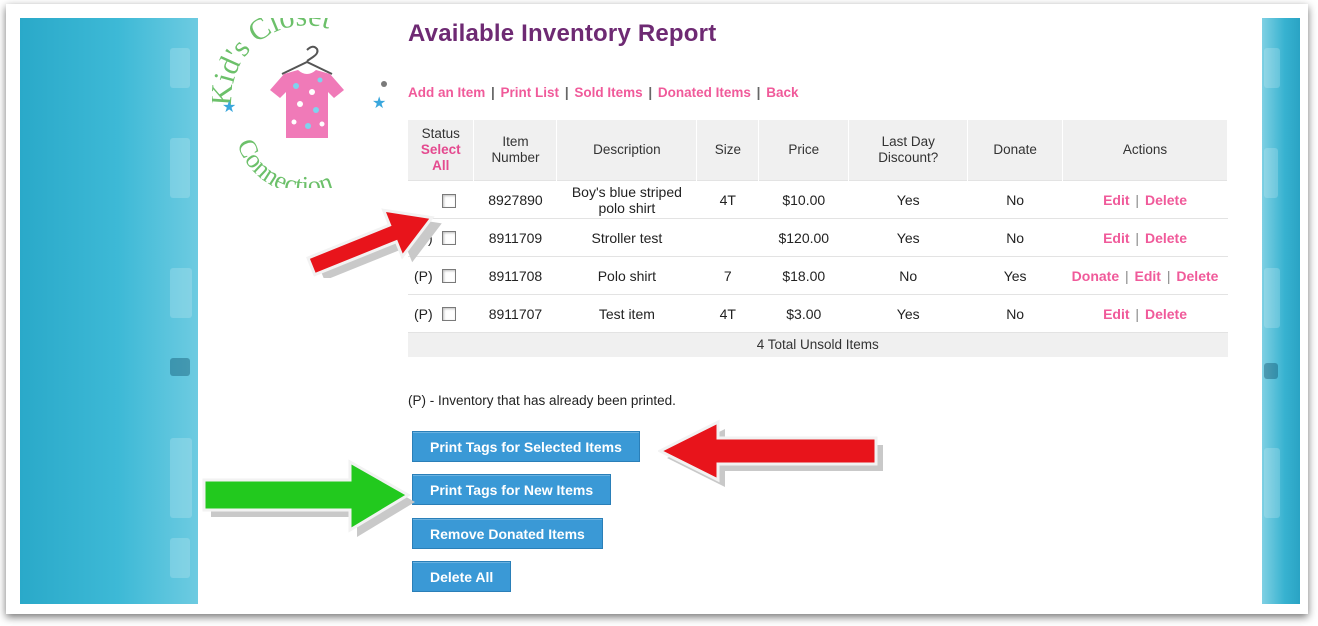  Describe the element at coordinates (608, 92) in the screenshot. I see `sold-items-link: Sold Items` at that location.